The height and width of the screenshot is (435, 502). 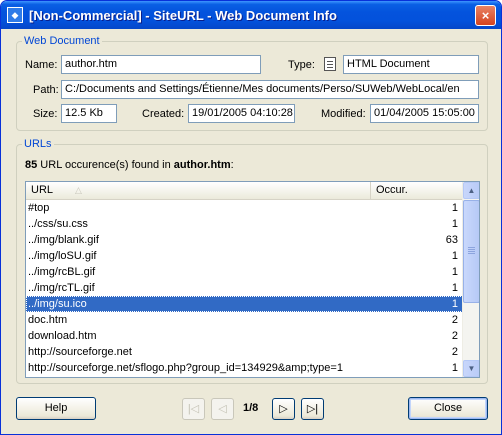 I want to click on url-cell: #top, so click(x=39, y=208).